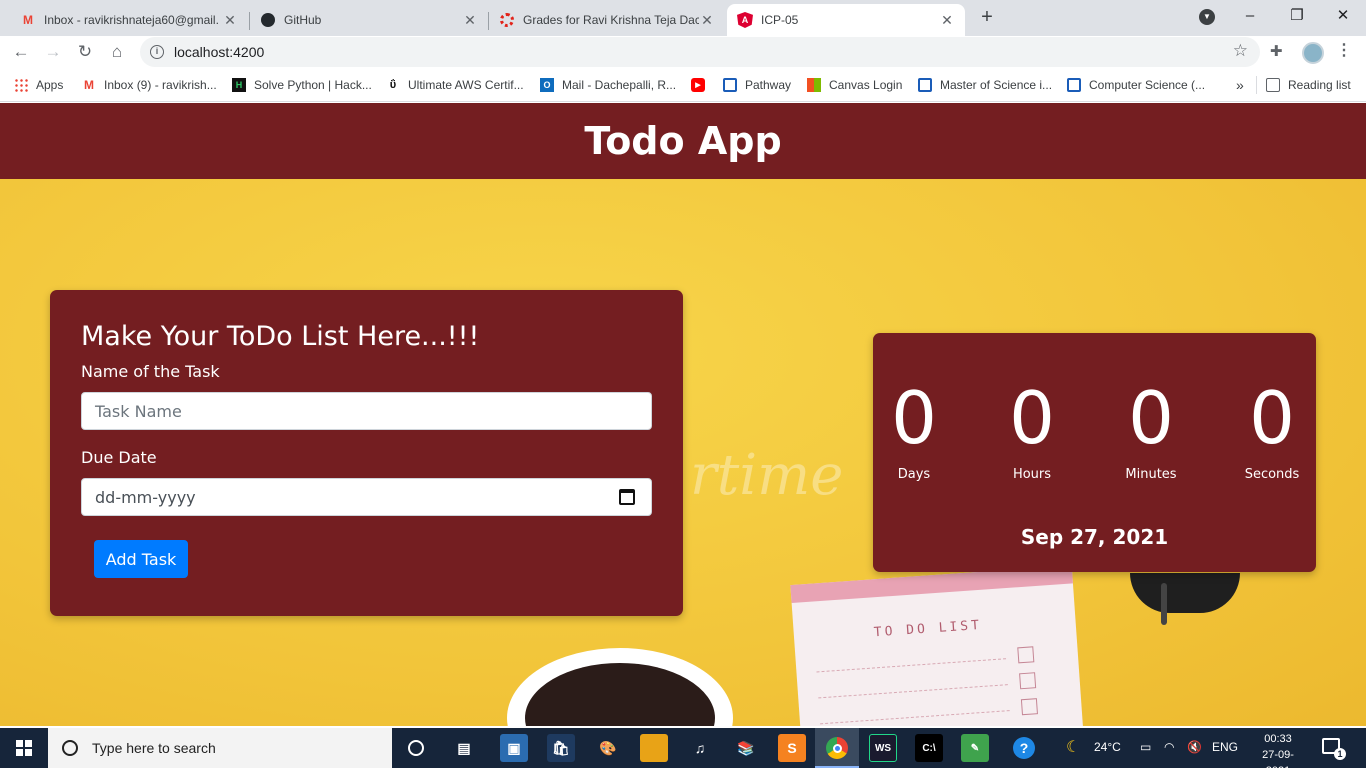  Describe the element at coordinates (1151, 428) in the screenshot. I see `countdown-minutes: 0 Minutes` at that location.